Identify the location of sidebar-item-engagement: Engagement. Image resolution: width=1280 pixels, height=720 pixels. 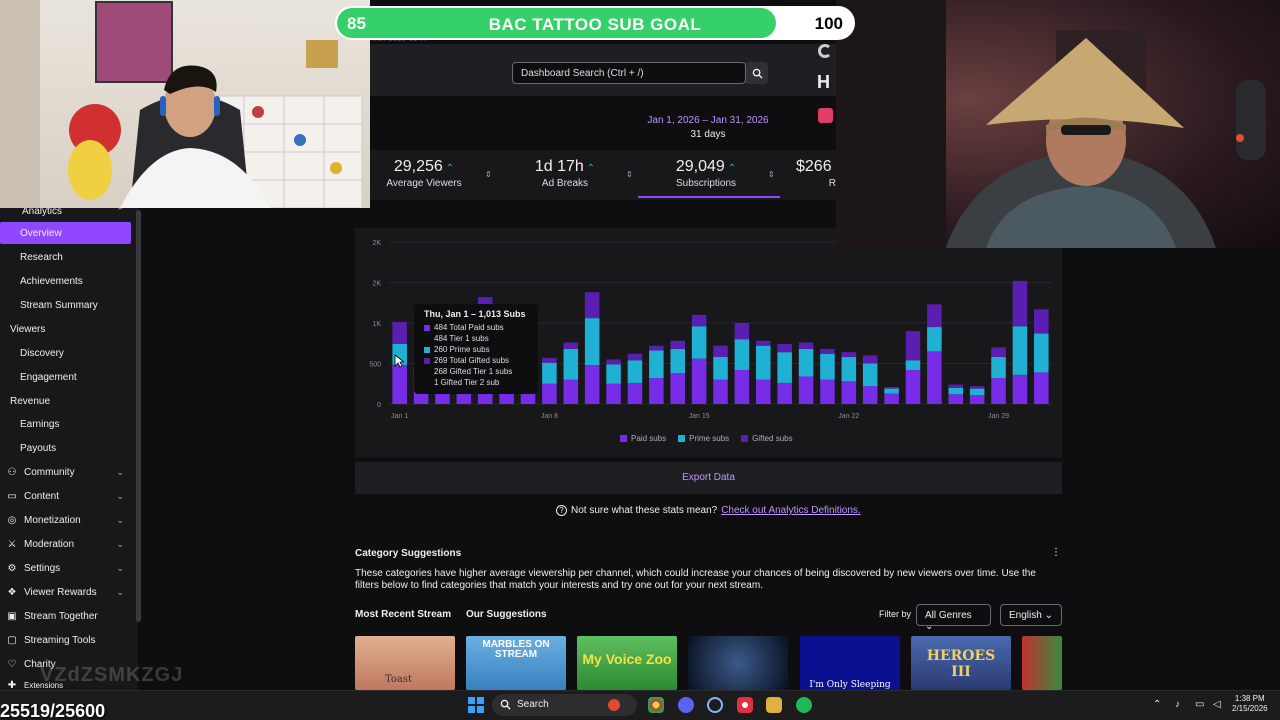
(66, 377).